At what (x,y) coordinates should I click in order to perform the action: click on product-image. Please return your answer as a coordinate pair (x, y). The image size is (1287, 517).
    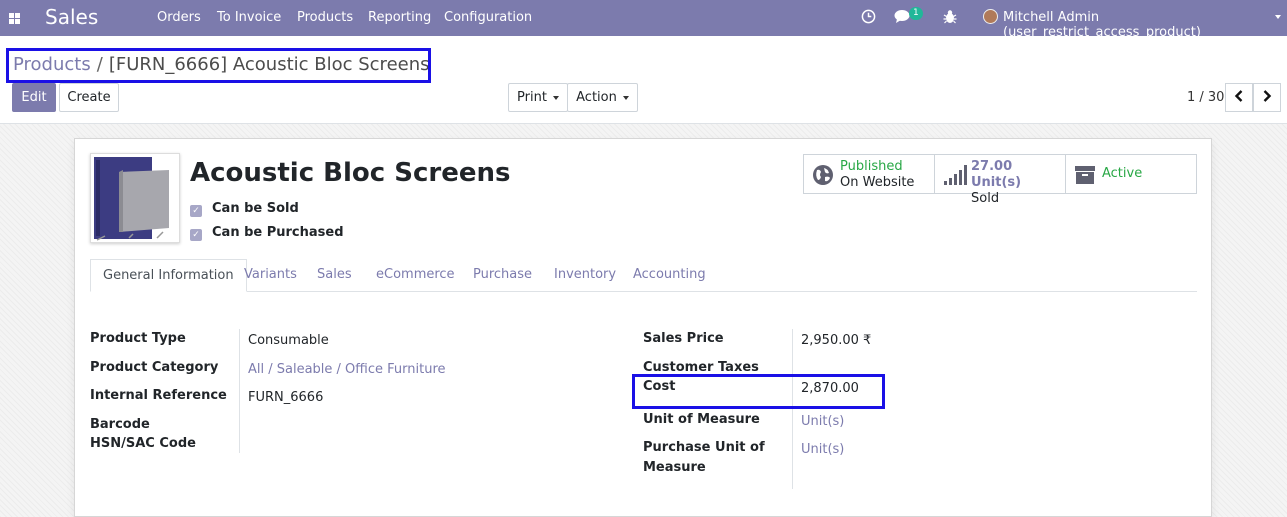
    Looking at the image, I should click on (135, 198).